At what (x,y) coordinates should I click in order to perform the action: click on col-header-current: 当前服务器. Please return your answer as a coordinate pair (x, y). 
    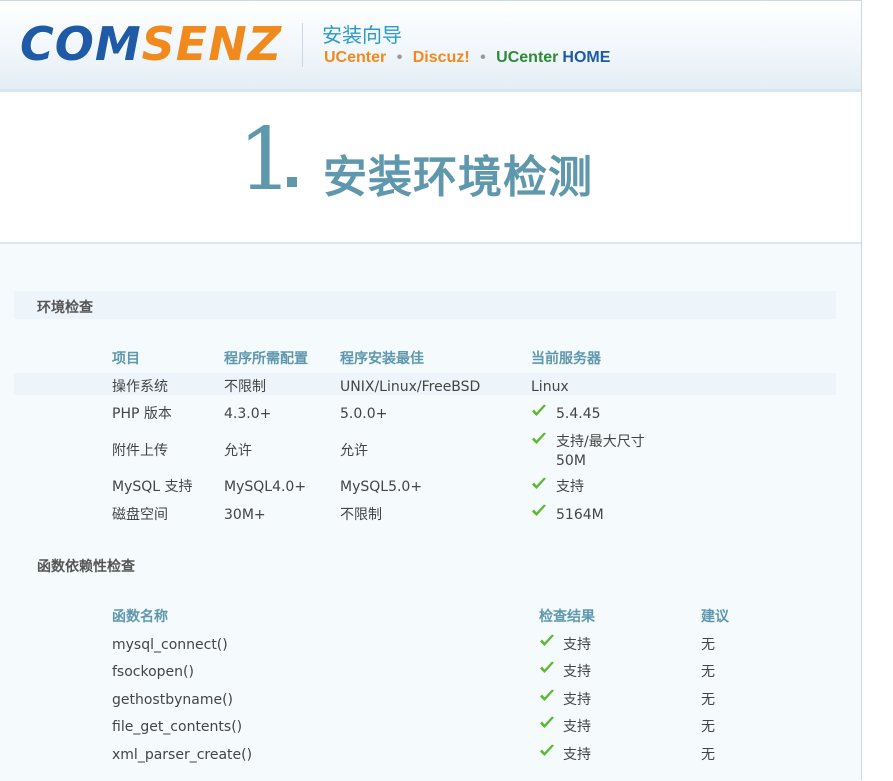
    Looking at the image, I should click on (566, 359).